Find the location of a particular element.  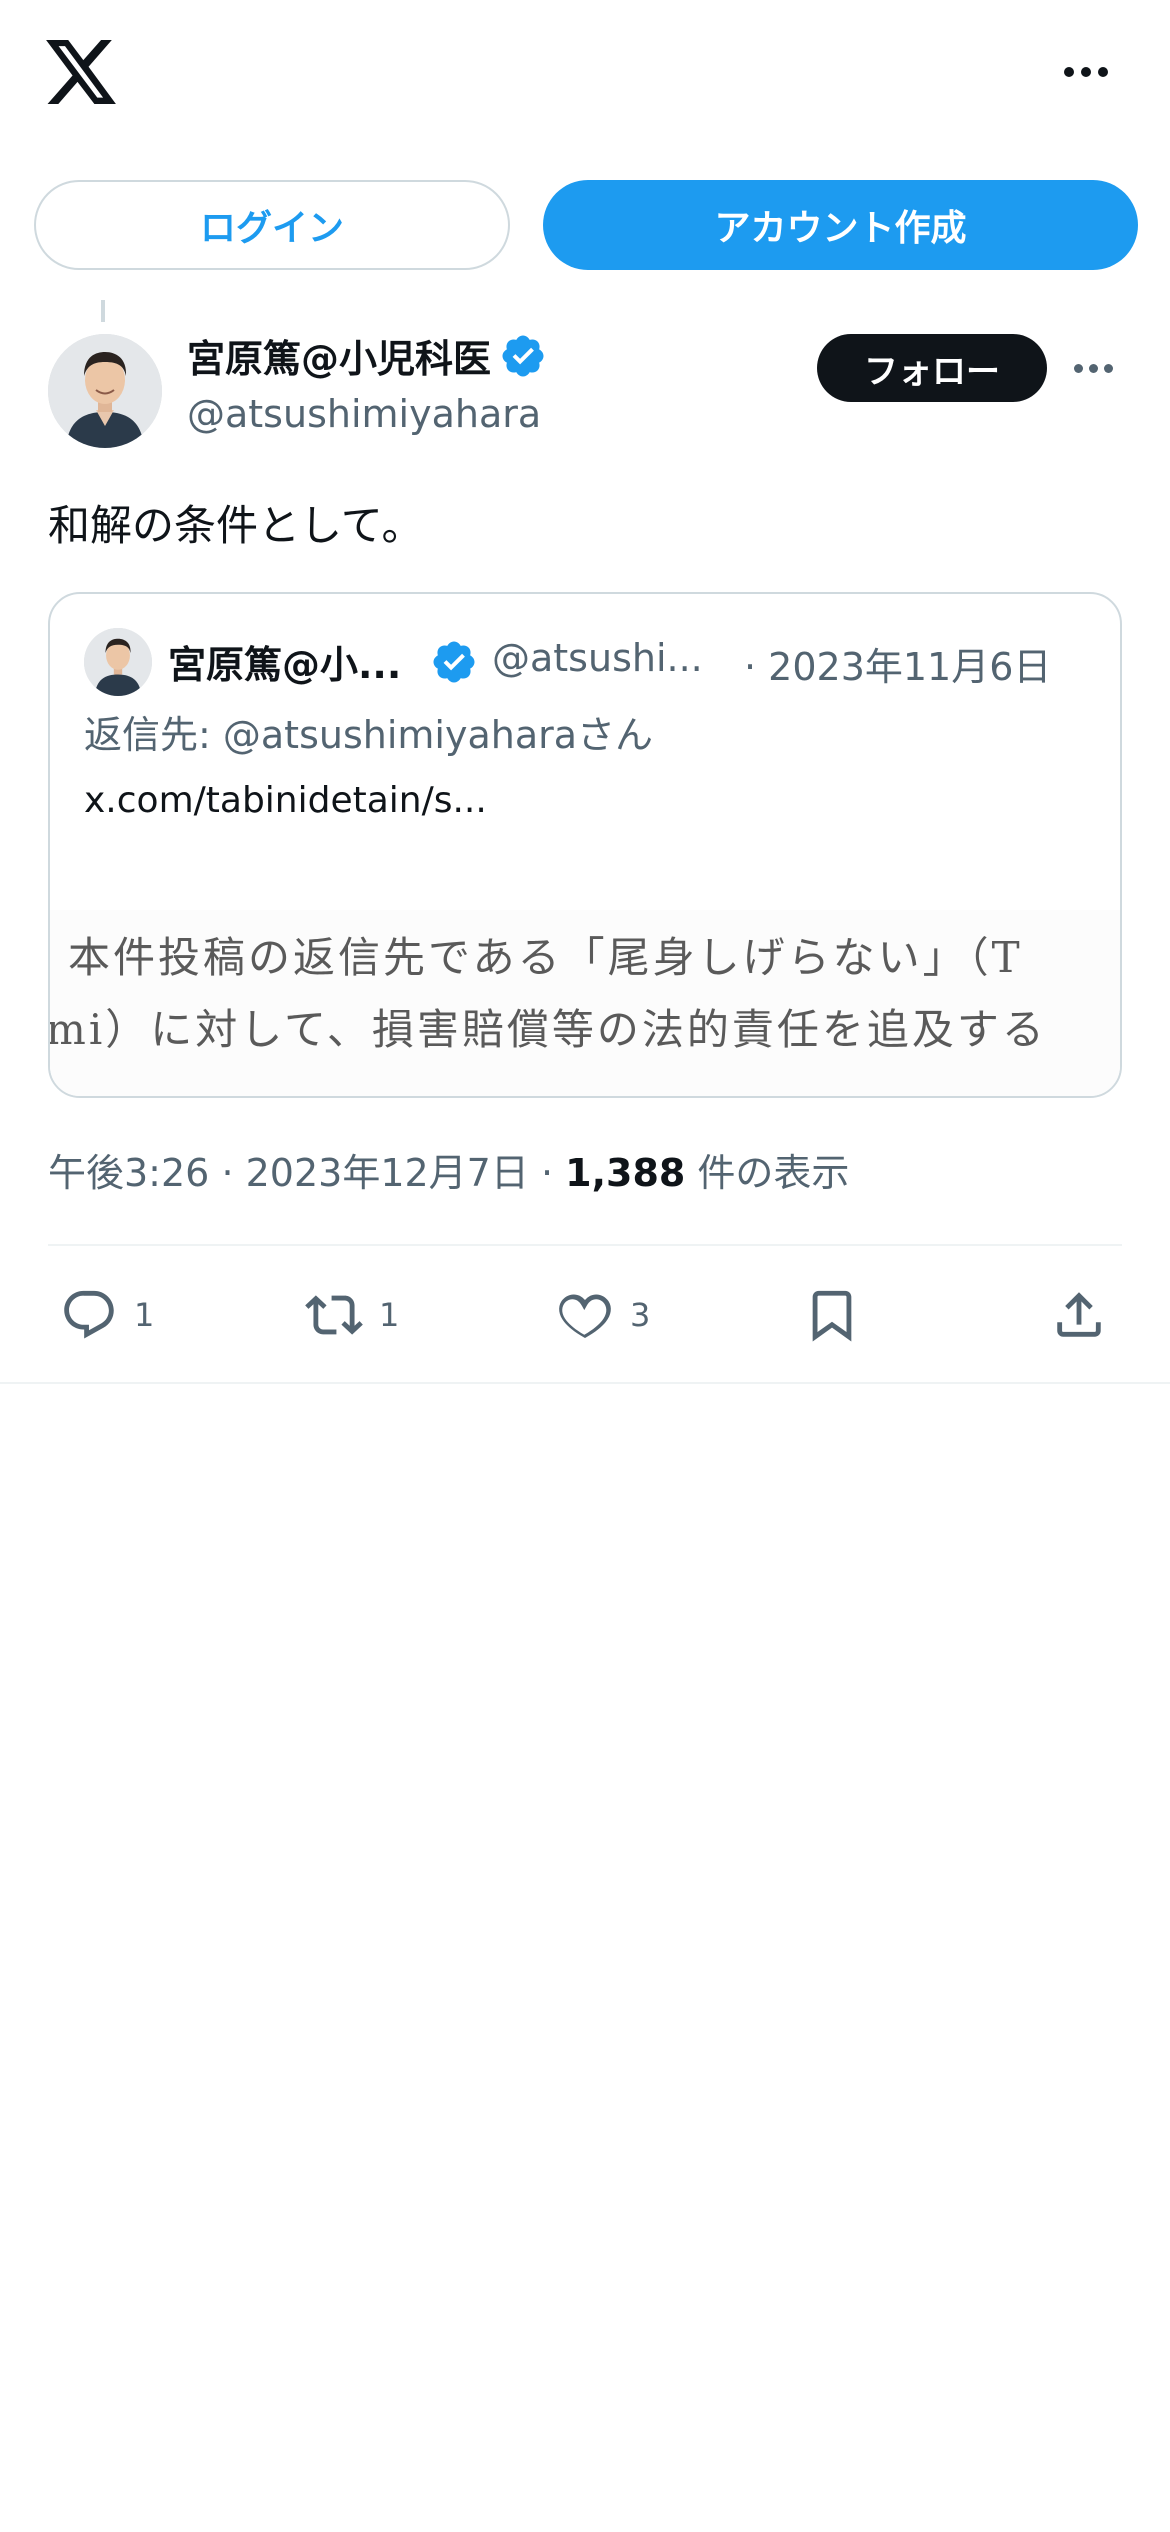

quoted-reply-to: 返信先: @atsushimiyaharaさん is located at coordinates (369, 735).